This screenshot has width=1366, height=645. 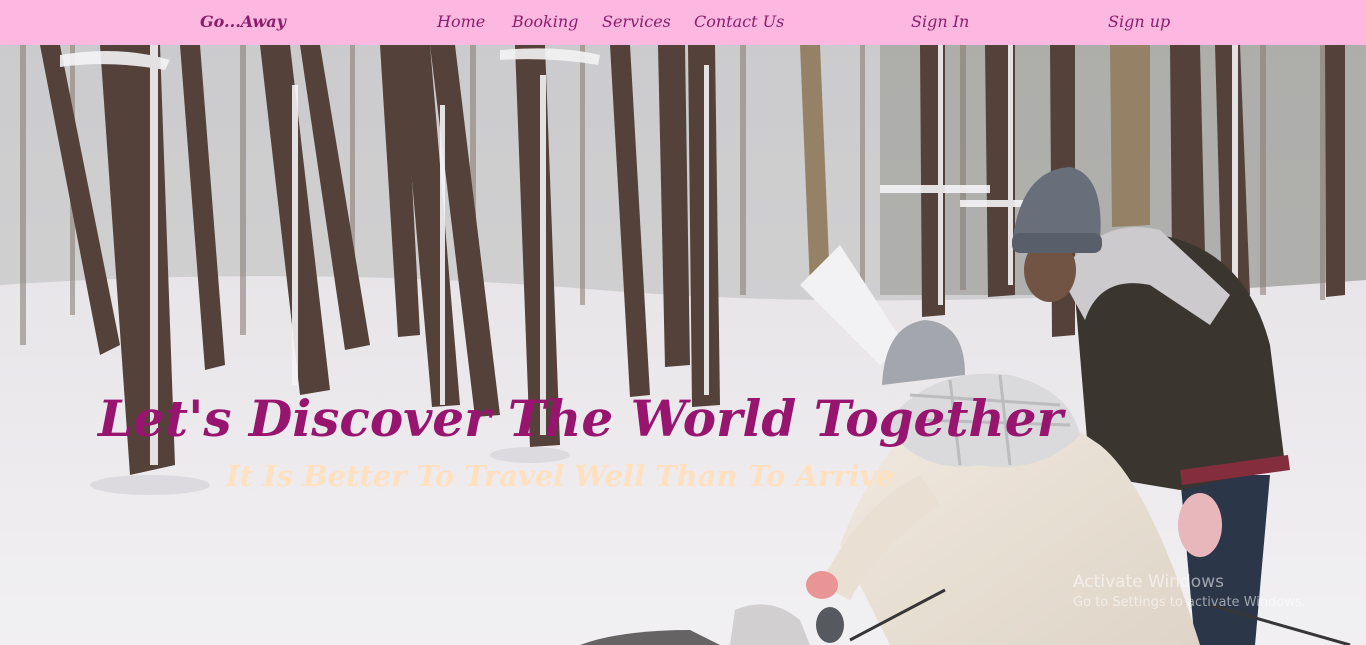 What do you see at coordinates (545, 22) in the screenshot?
I see `nav-link-booking: Booking` at bounding box center [545, 22].